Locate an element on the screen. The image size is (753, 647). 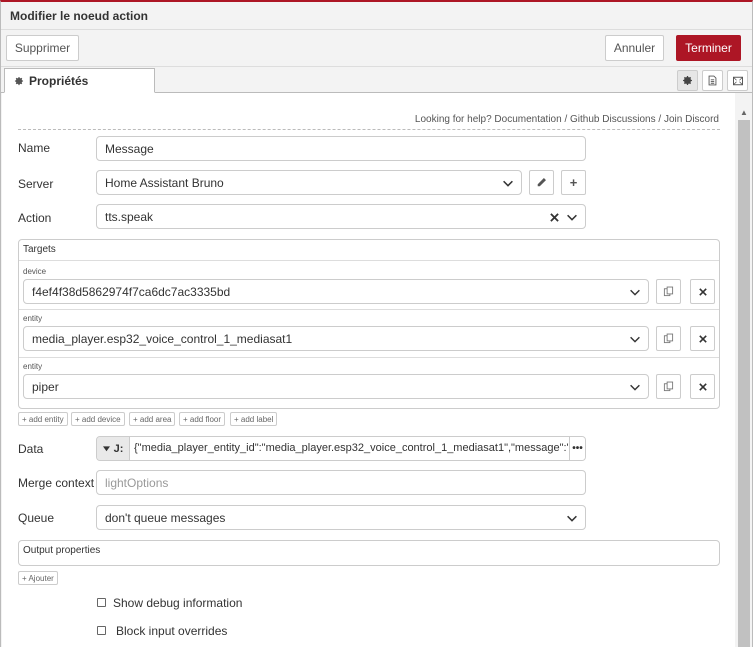
add-server-button: + is located at coordinates (573, 182).